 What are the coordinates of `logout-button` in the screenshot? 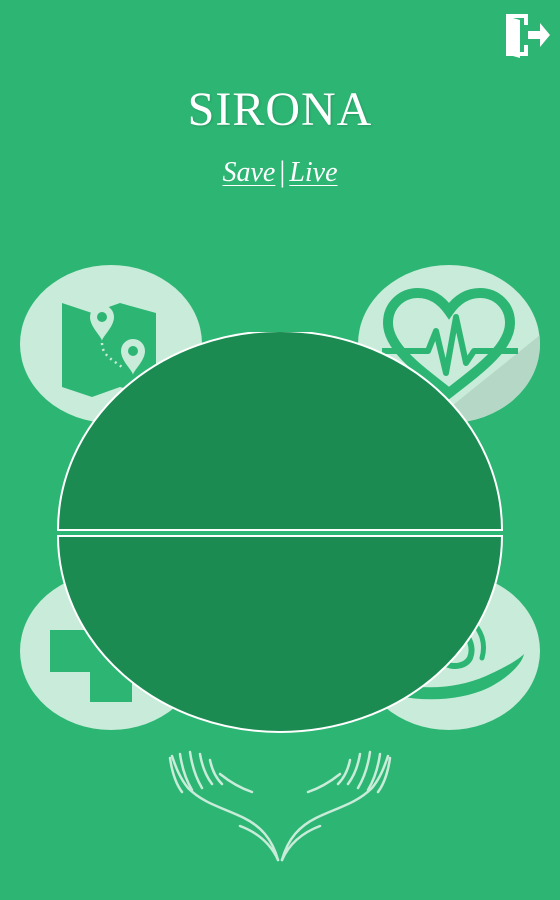 It's located at (527, 35).